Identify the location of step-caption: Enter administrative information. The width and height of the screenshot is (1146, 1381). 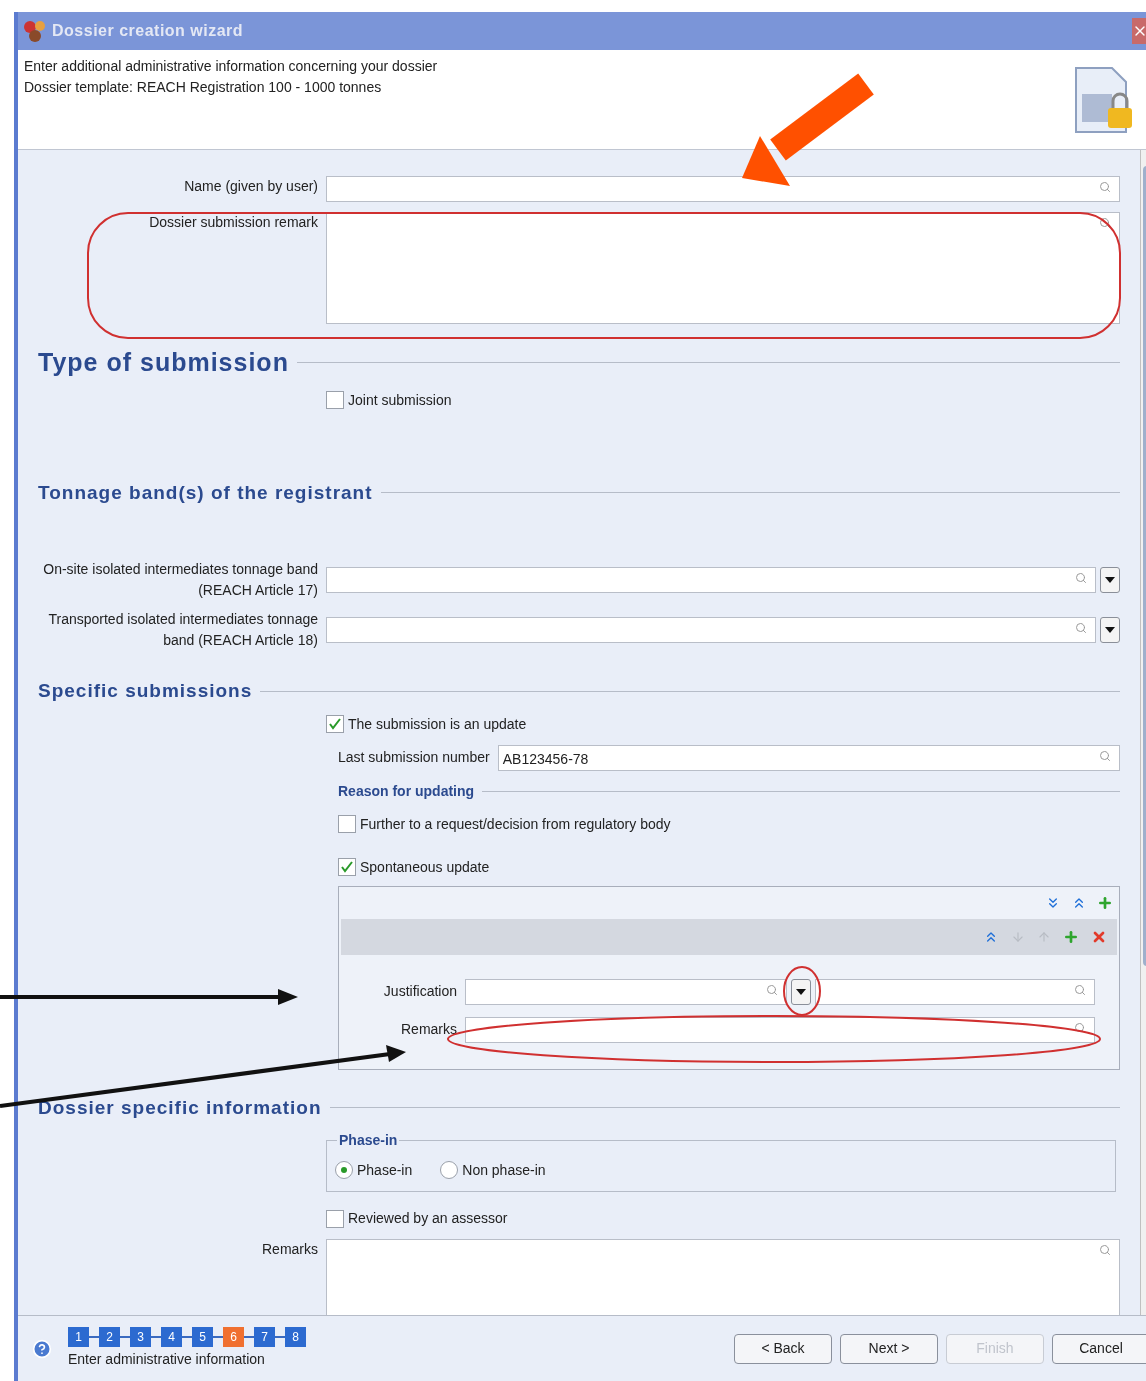
(167, 1359).